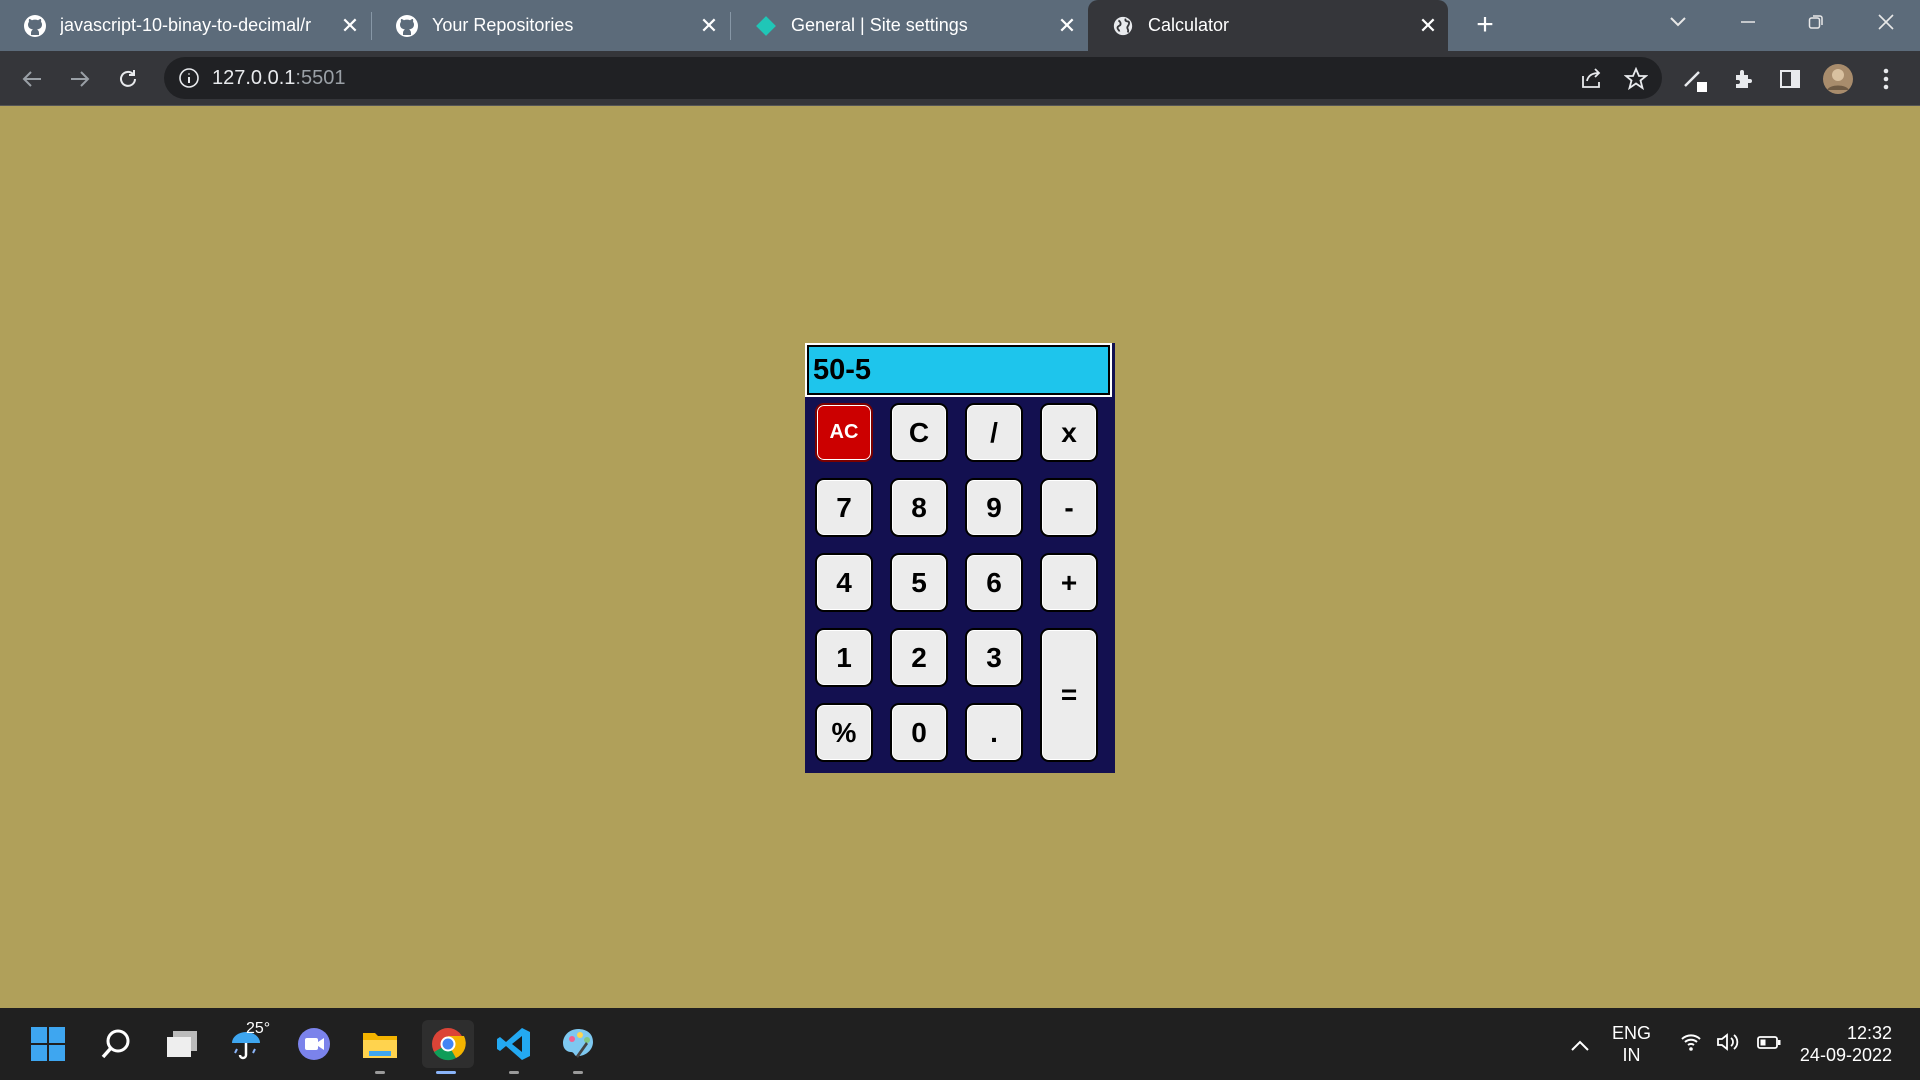  I want to click on system-tray, so click(1731, 1044).